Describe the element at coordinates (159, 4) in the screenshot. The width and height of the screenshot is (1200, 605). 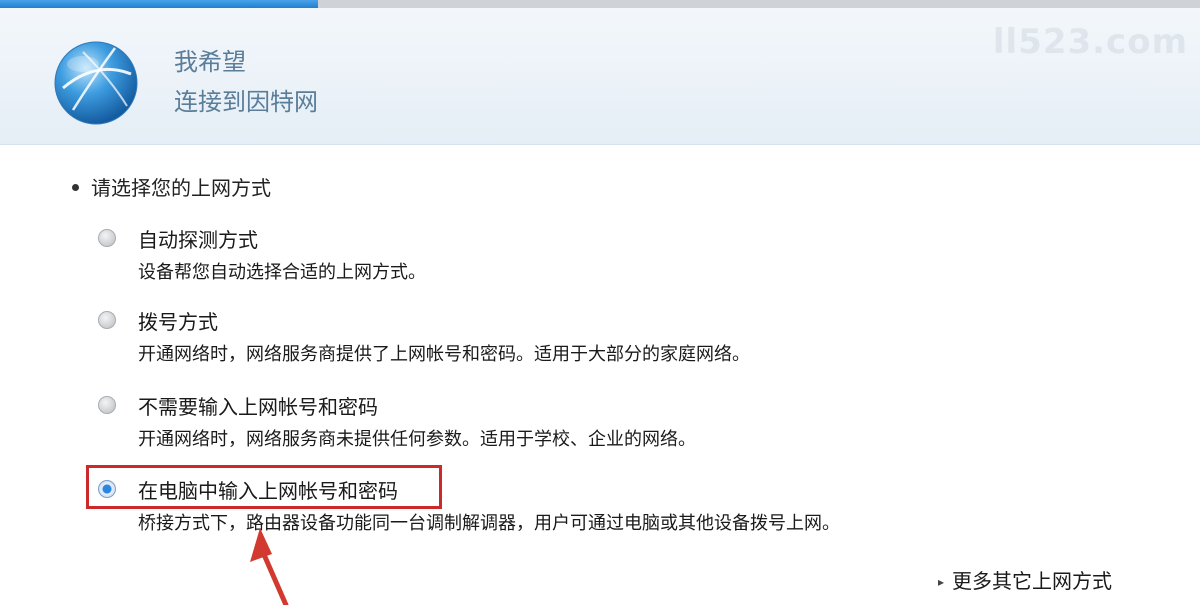
I see `progress-fill` at that location.